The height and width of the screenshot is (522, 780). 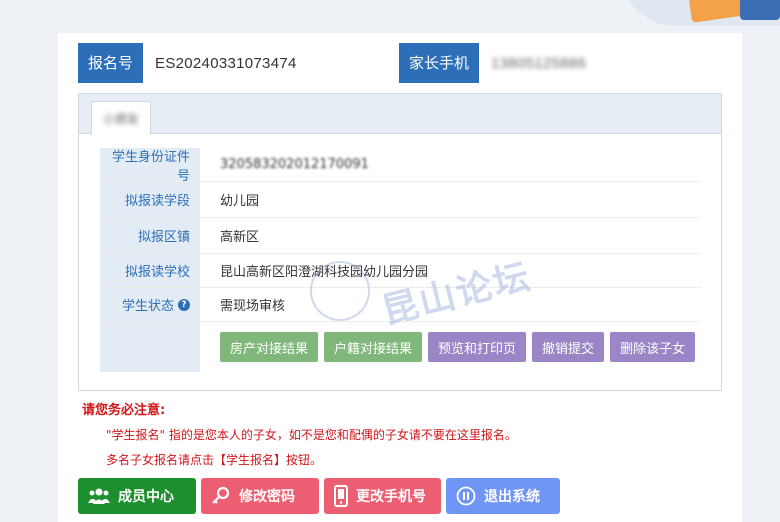 I want to click on row-id-number: 学生身份证件号 320583202012170091, so click(x=400, y=166).